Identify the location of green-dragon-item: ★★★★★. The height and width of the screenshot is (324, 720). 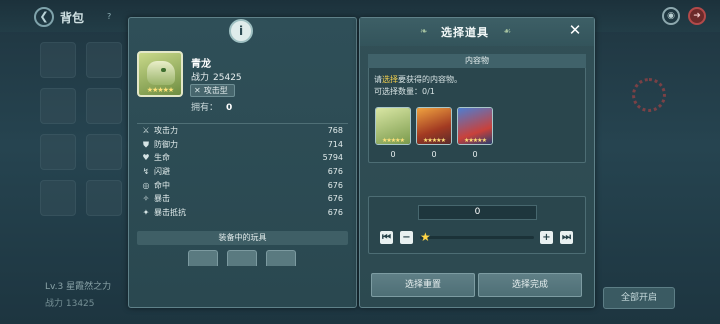
(393, 126).